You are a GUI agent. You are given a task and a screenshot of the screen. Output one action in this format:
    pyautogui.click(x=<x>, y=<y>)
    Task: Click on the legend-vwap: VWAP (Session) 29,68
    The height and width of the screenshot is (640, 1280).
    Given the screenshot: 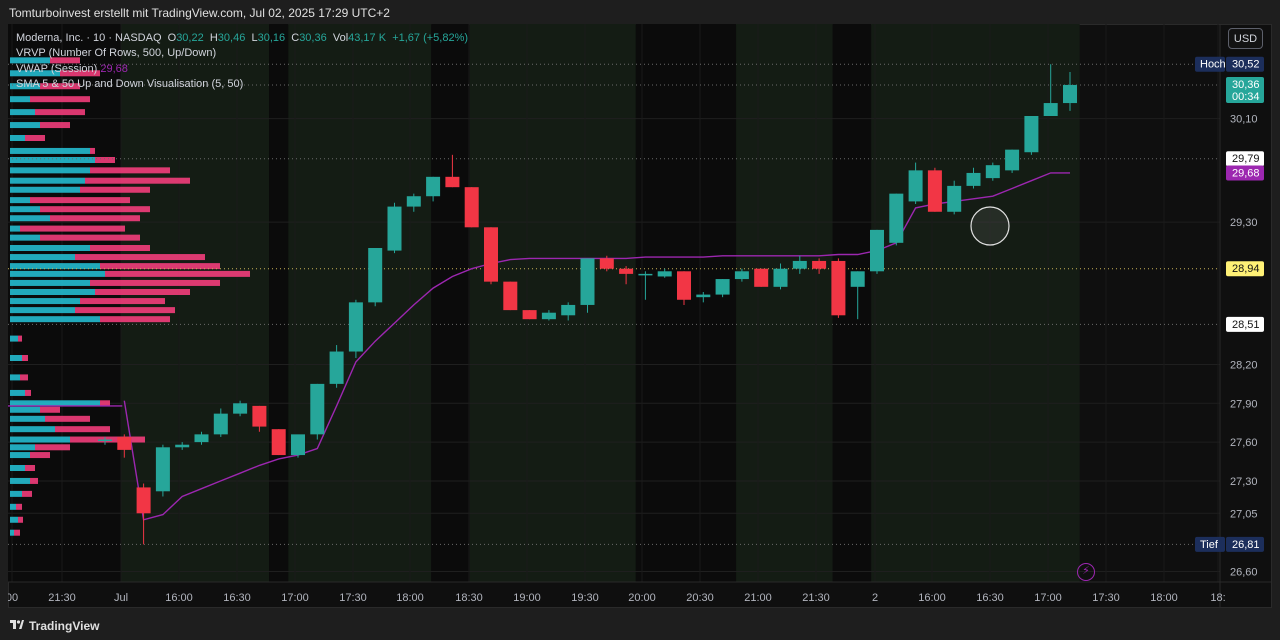 What is the action you would take?
    pyautogui.click(x=242, y=69)
    